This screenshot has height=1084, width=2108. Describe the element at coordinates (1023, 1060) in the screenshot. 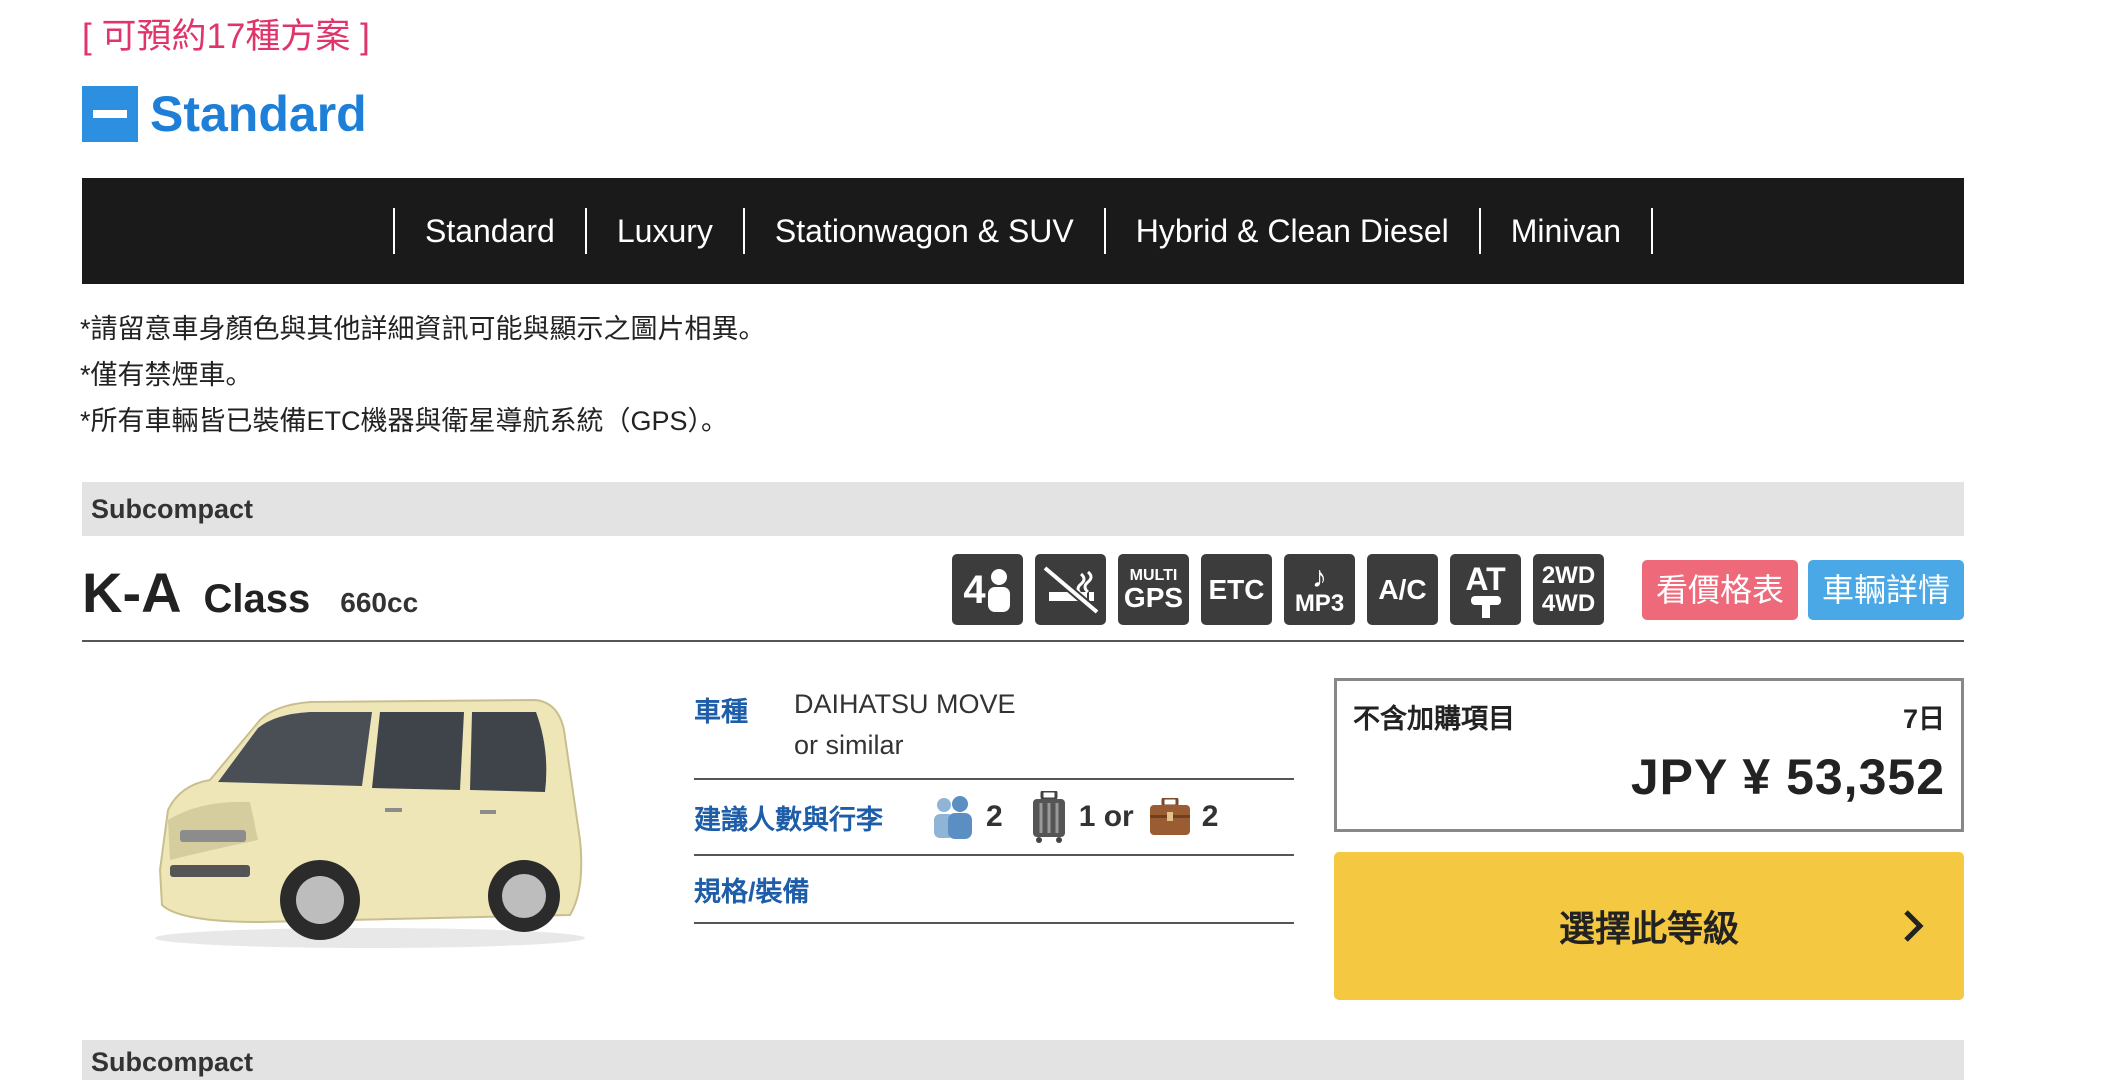

I see `class-band-next: Subcompact` at that location.